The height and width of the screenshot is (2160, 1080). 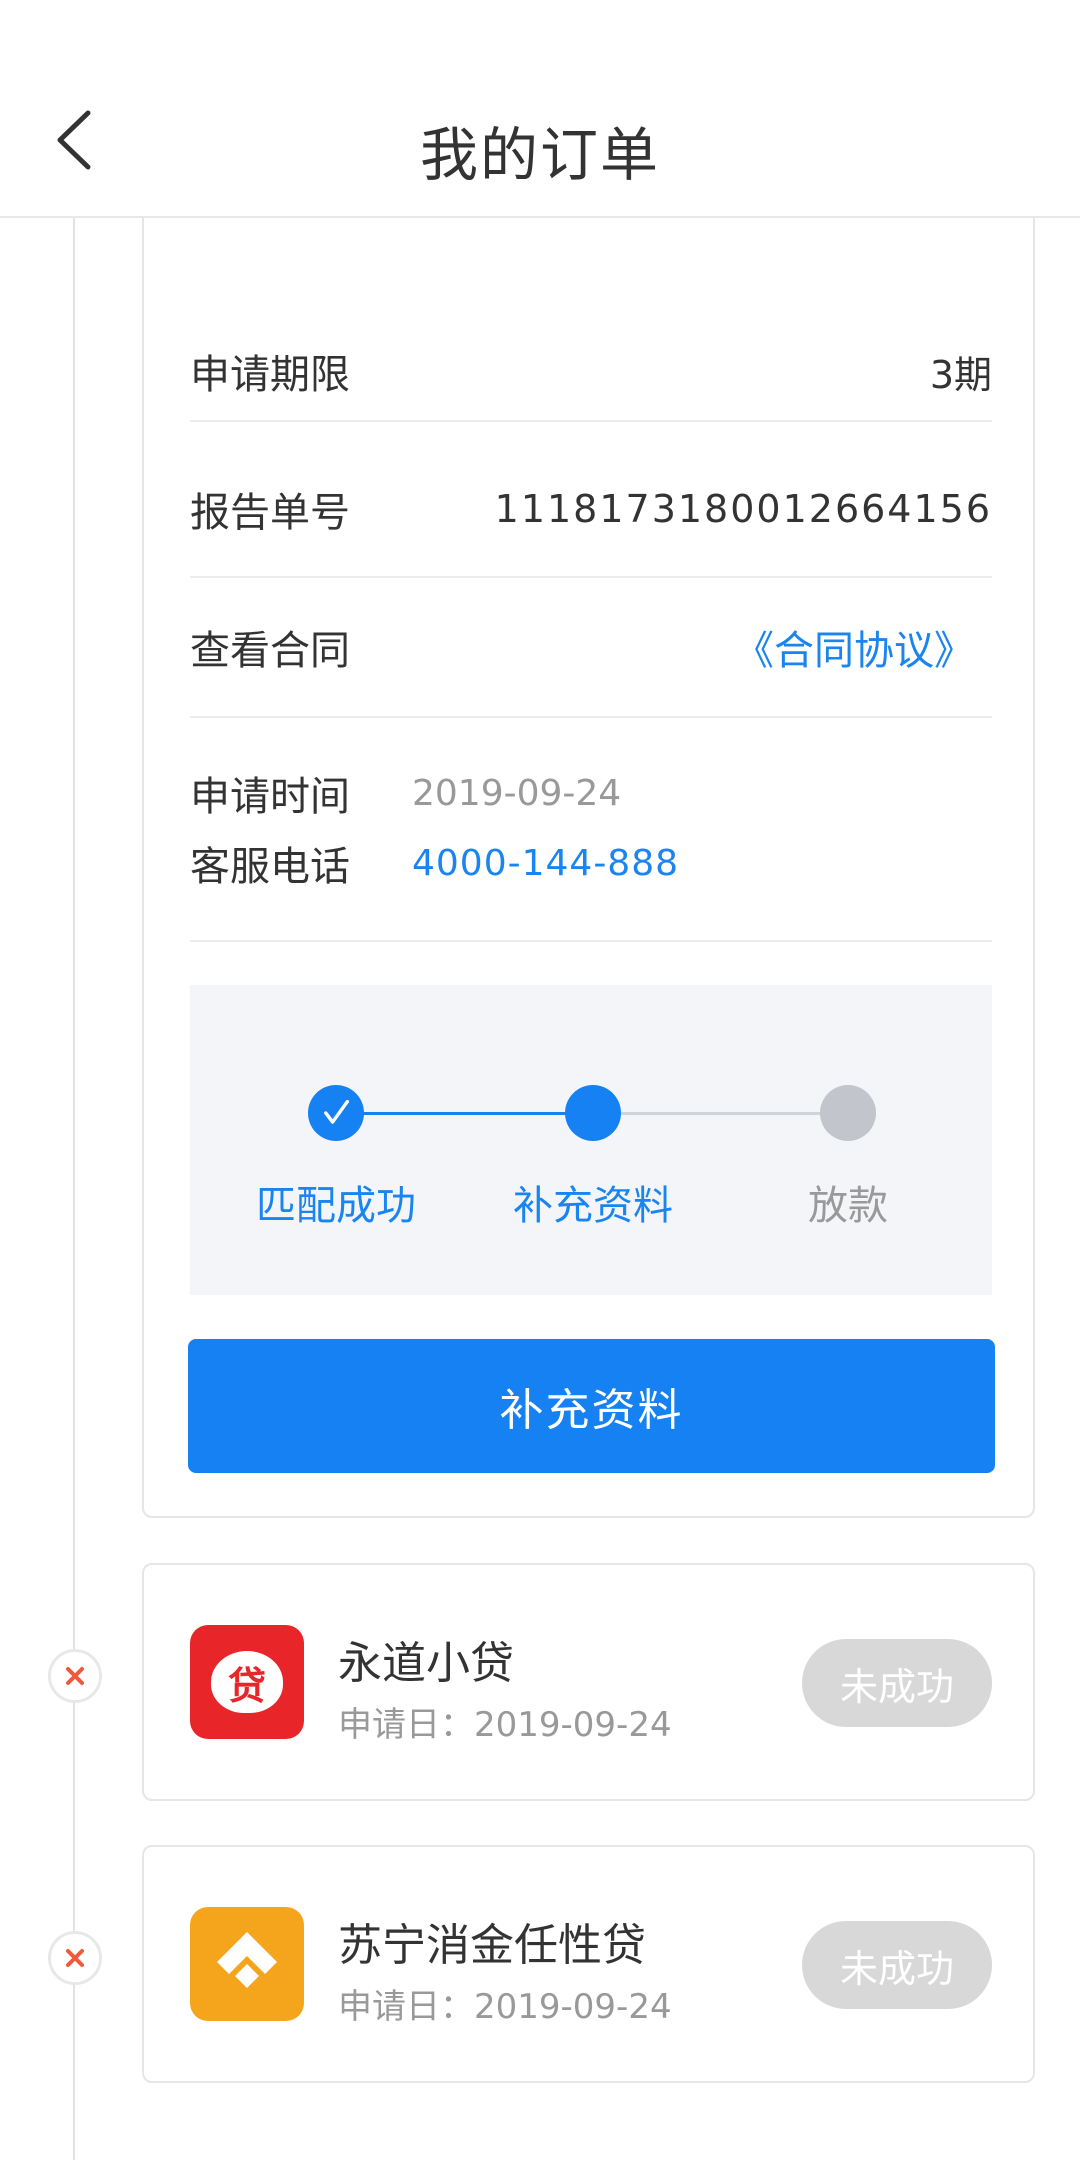 I want to click on apply-term-value: 3期, so click(x=960, y=374).